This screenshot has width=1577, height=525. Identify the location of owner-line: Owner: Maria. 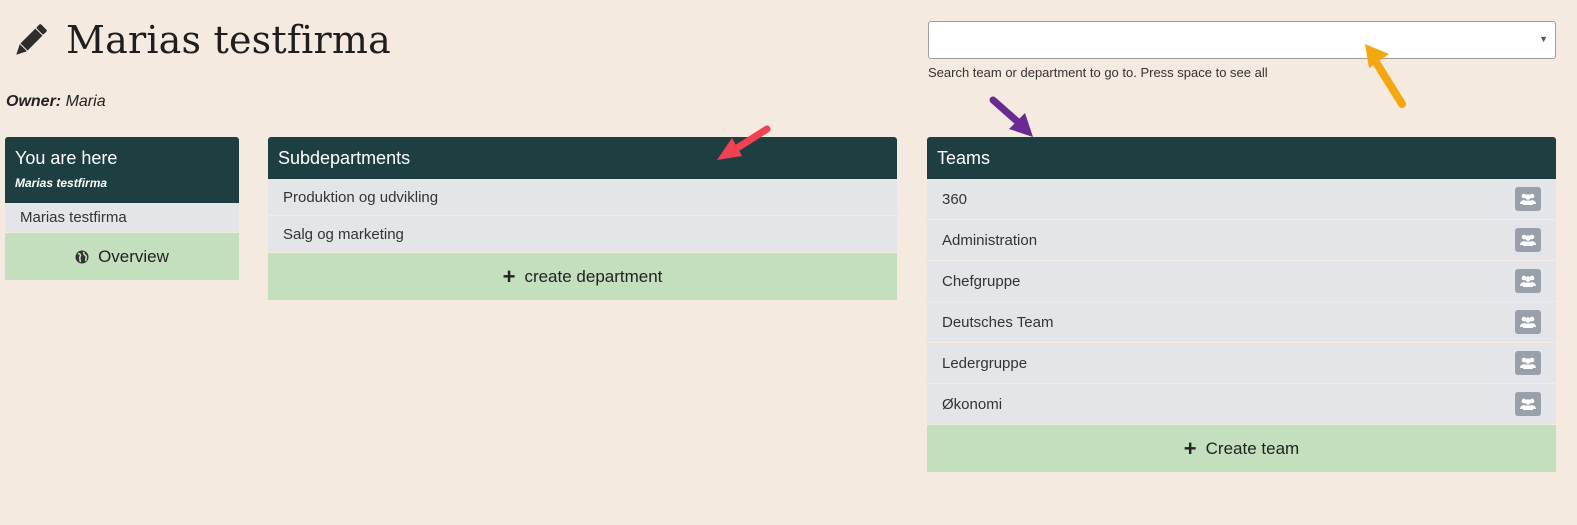
(56, 102).